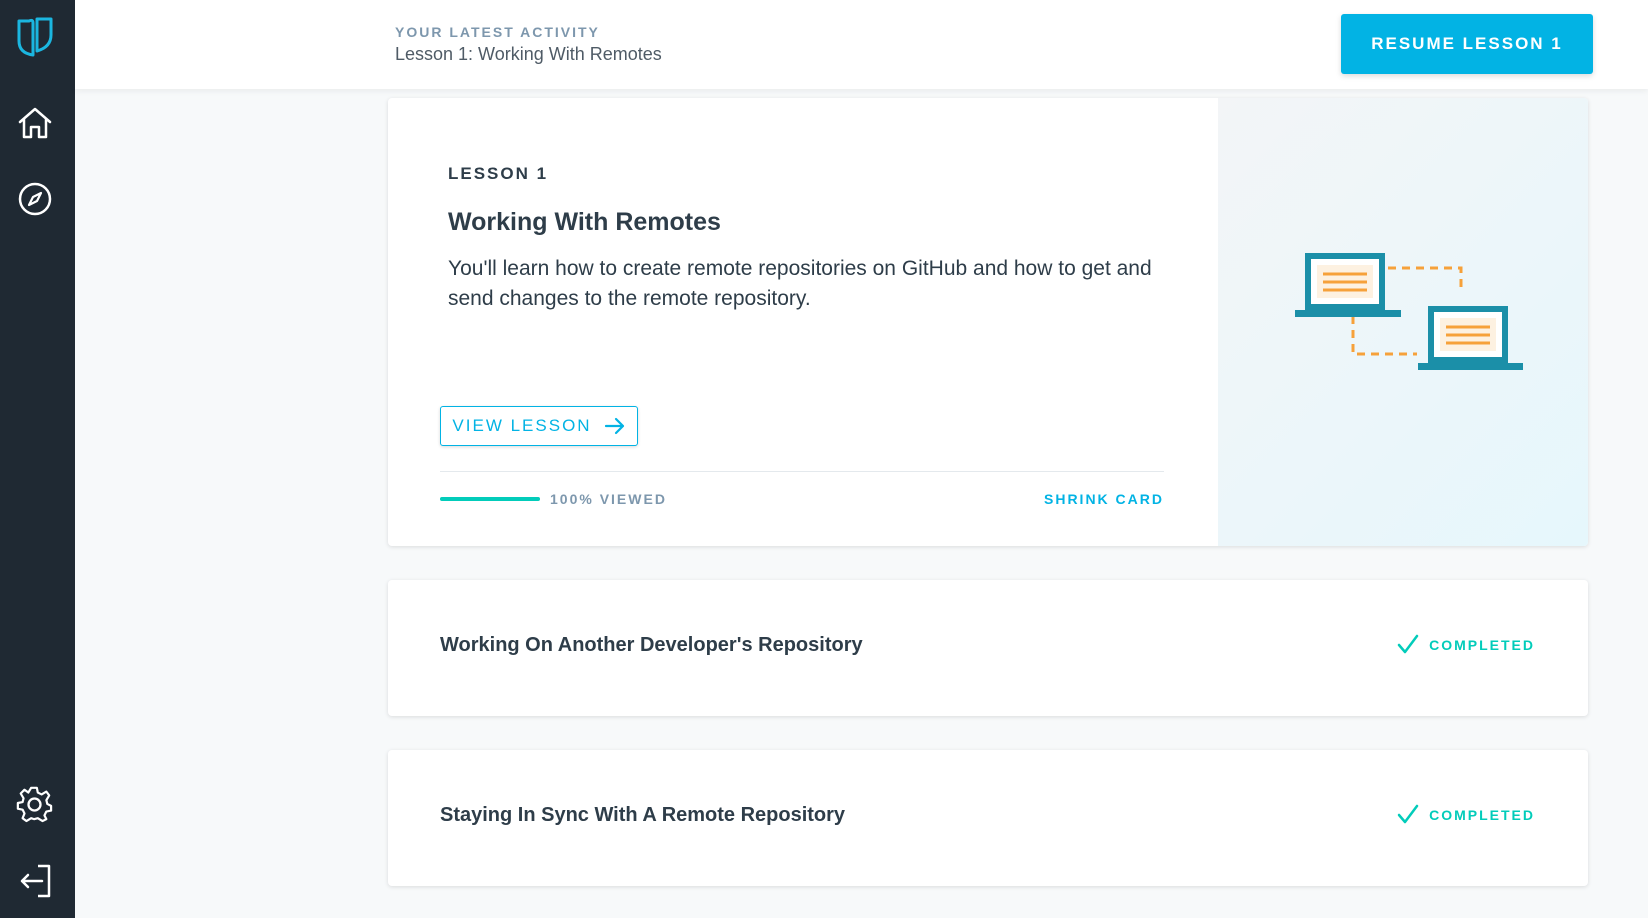 Image resolution: width=1648 pixels, height=918 pixels. I want to click on lesson-illustration-panel, so click(1403, 322).